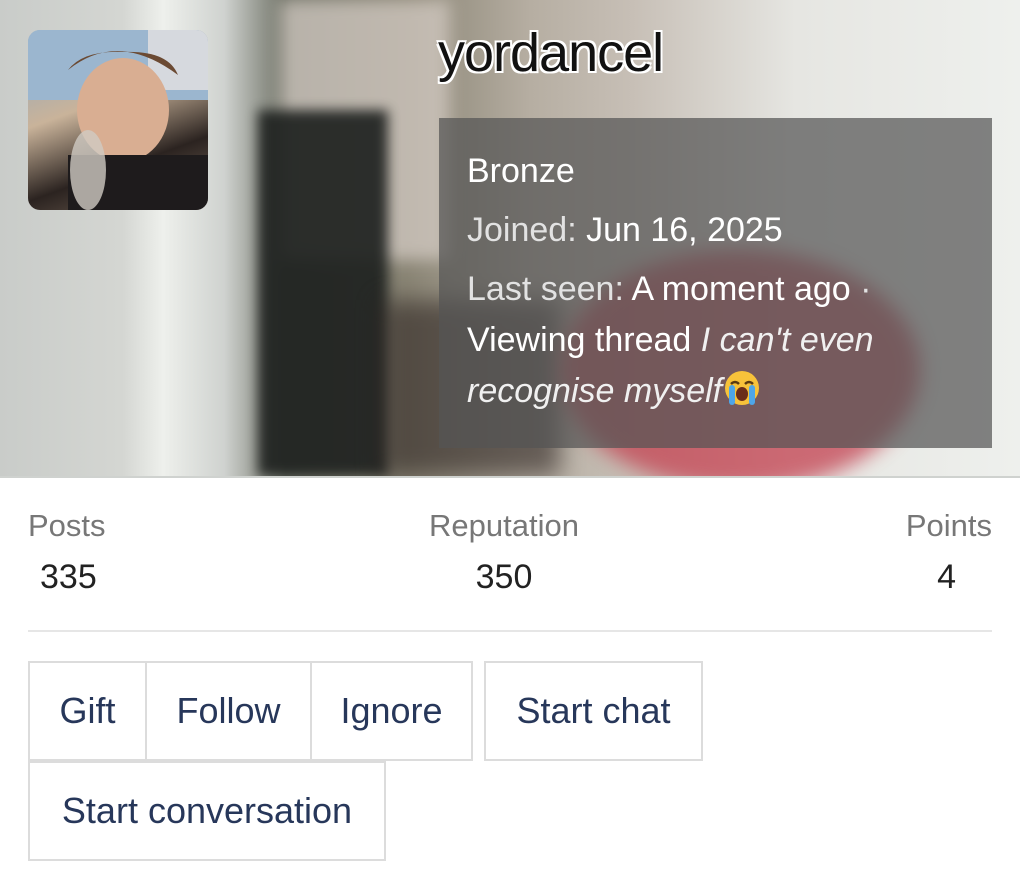  I want to click on stat-points: Points 4, so click(949, 552).